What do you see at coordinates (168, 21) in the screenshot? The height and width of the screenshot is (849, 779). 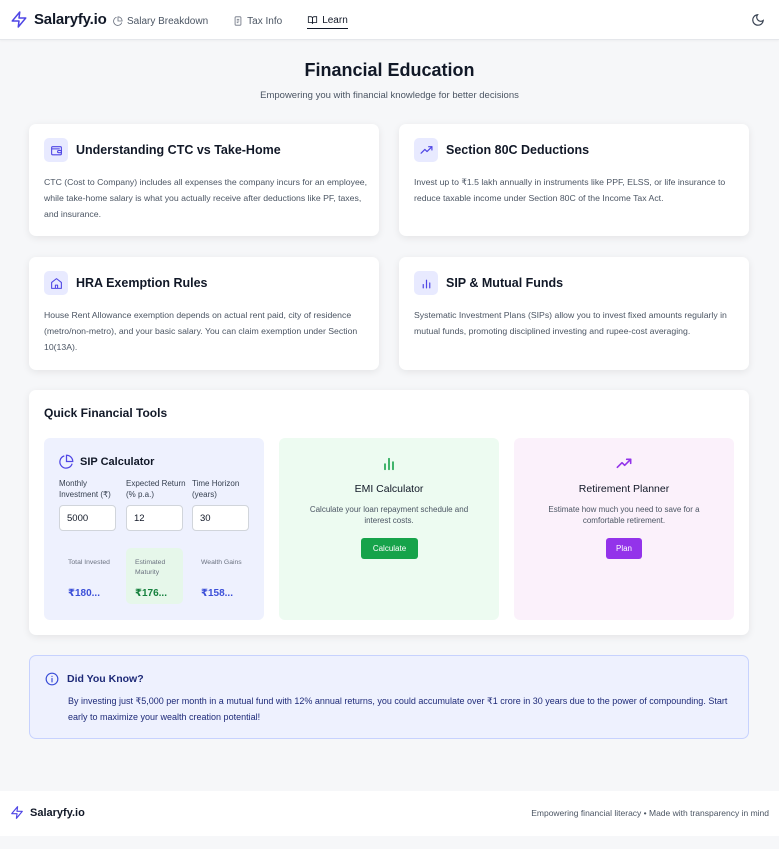 I see `nav-label: Salary Breakdown` at bounding box center [168, 21].